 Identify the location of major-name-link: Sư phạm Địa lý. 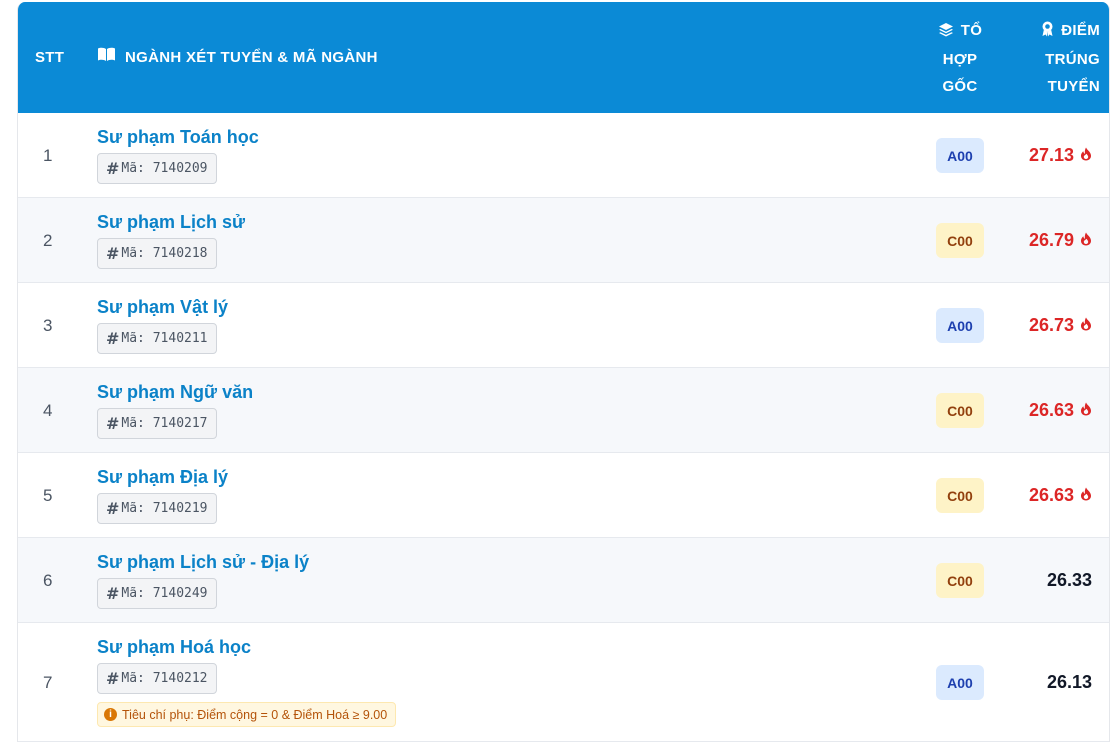
(162, 477).